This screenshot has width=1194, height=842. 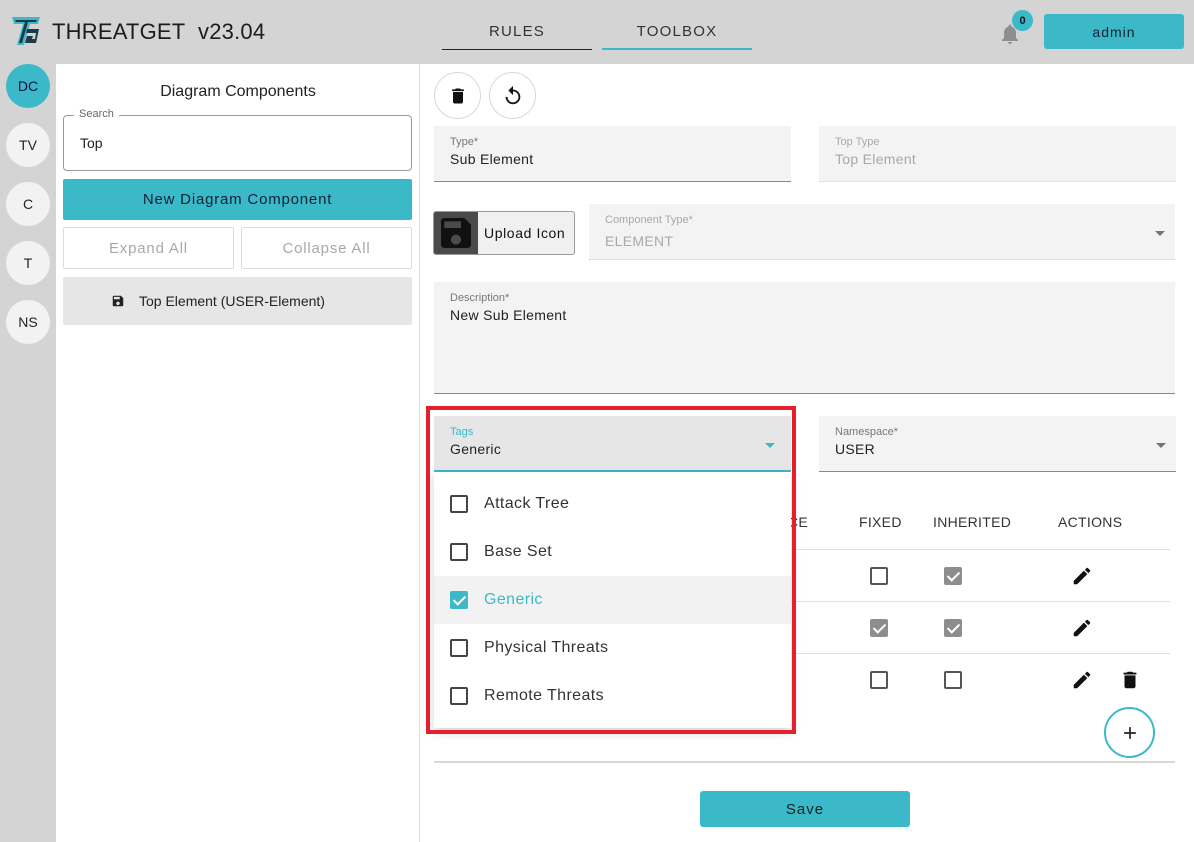 I want to click on column-header-fixed: FIXED, so click(x=880, y=522).